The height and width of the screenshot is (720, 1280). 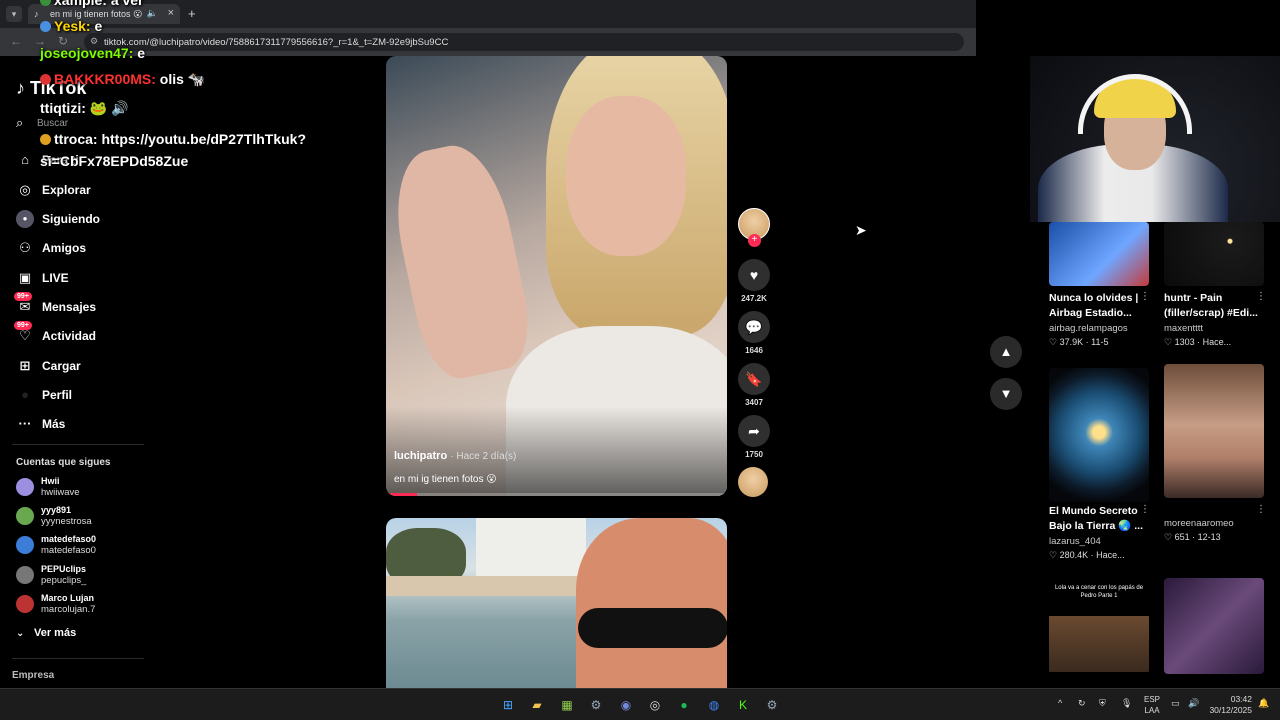 I want to click on grid-video-user: lazarus_404, so click(x=1075, y=541).